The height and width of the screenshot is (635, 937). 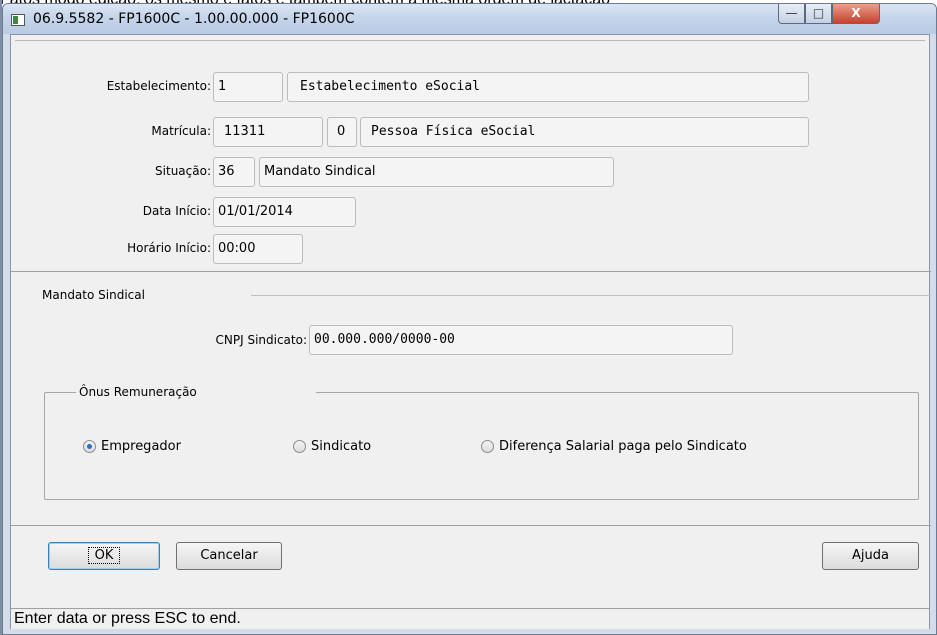 I want to click on section-divider, so click(x=471, y=271).